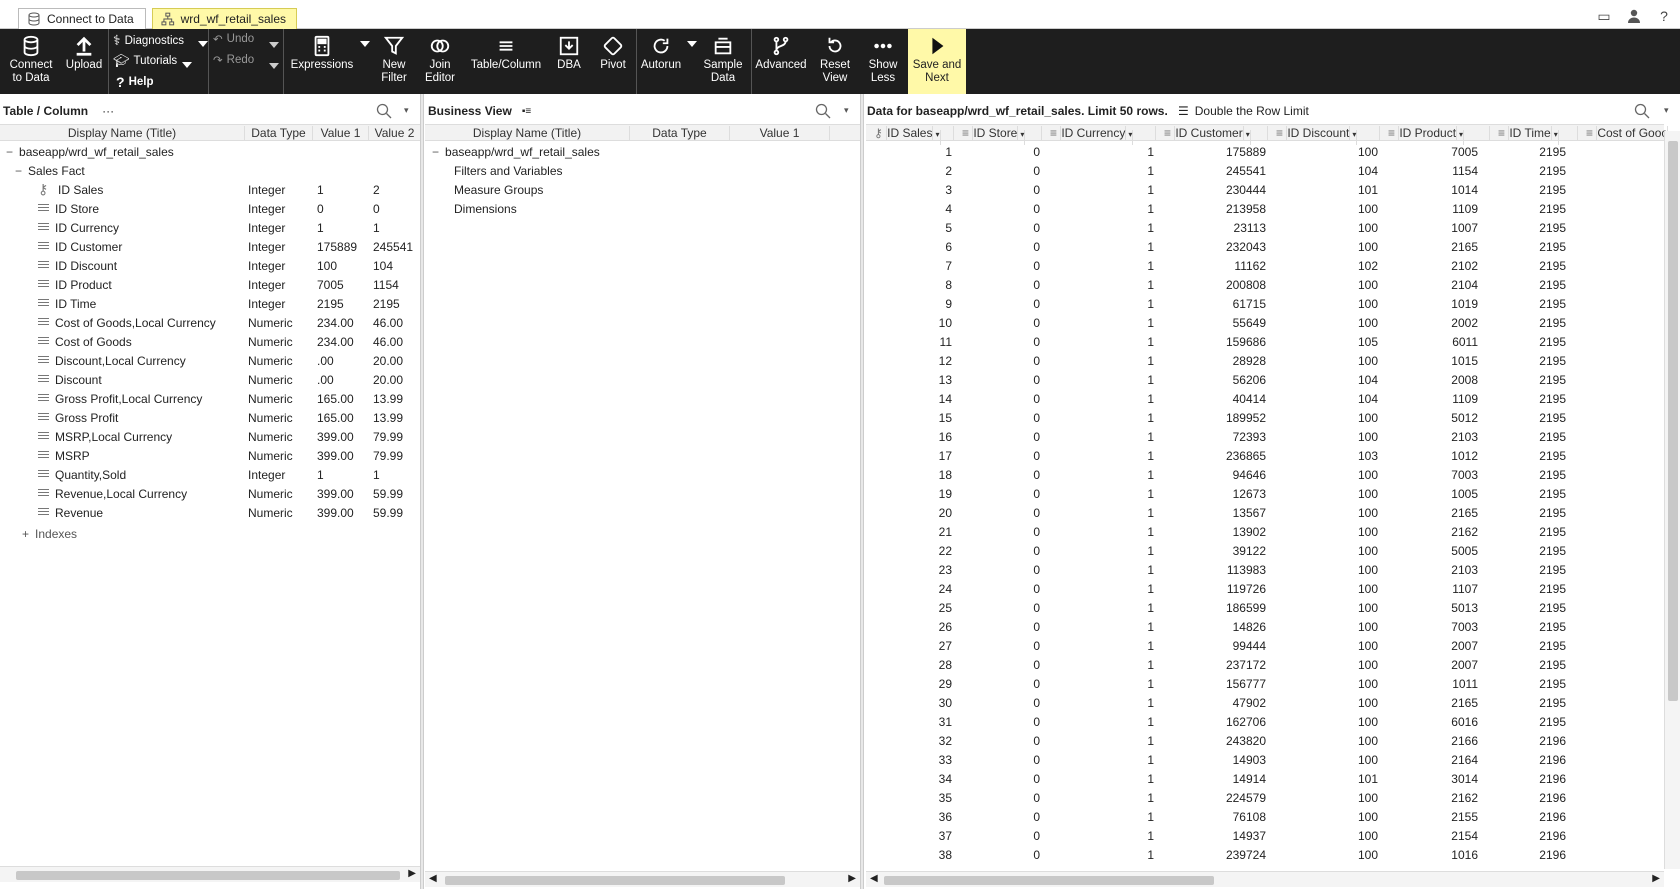  Describe the element at coordinates (1265, 265) in the screenshot. I see `data-row: 7 0 1 11162 102 2102 2195` at that location.